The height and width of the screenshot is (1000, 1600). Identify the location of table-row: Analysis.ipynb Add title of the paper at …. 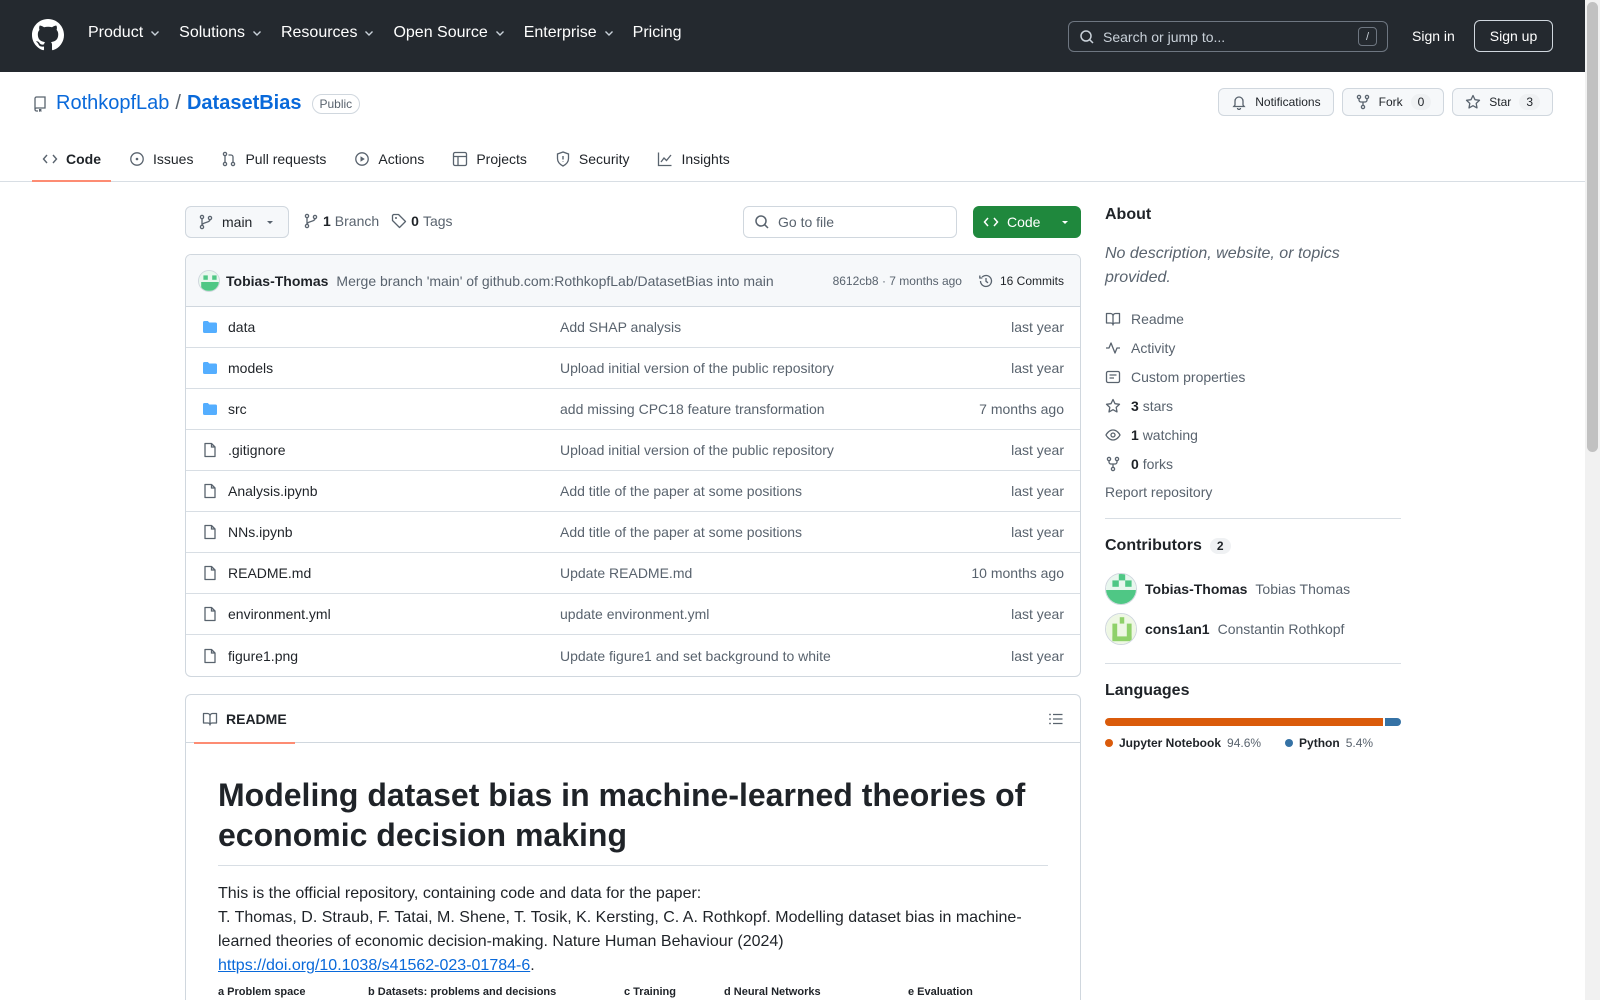
(633, 491).